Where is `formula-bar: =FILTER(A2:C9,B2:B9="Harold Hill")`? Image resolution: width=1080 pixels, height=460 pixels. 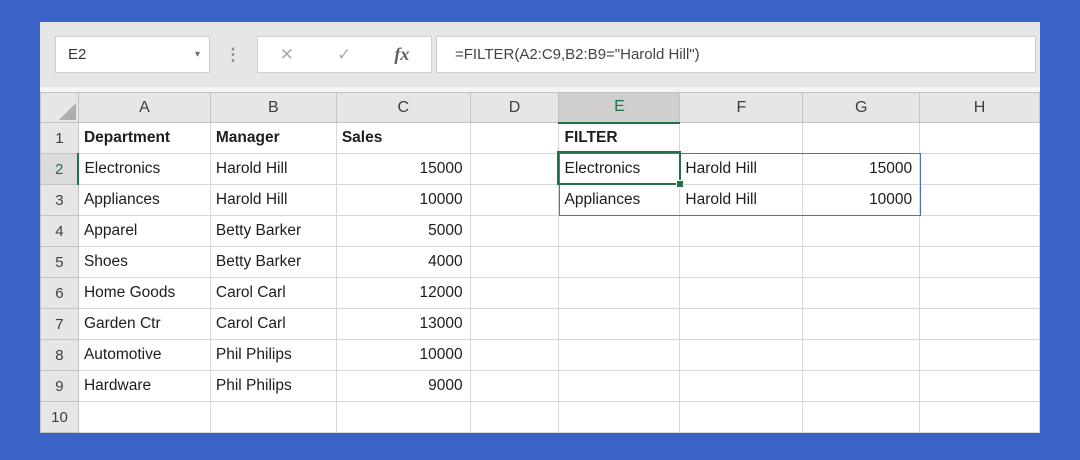
formula-bar: =FILTER(A2:C9,B2:B9="Harold Hill") is located at coordinates (736, 54).